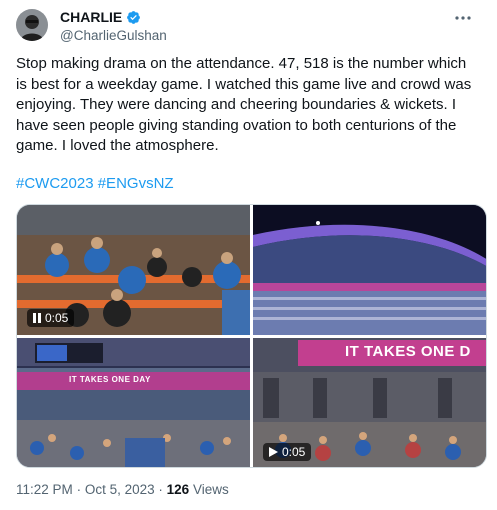 This screenshot has width=497, height=510. I want to click on tweet-meta: 11:22 PM · Oct 5, 2023 · 126 Views, so click(122, 489).